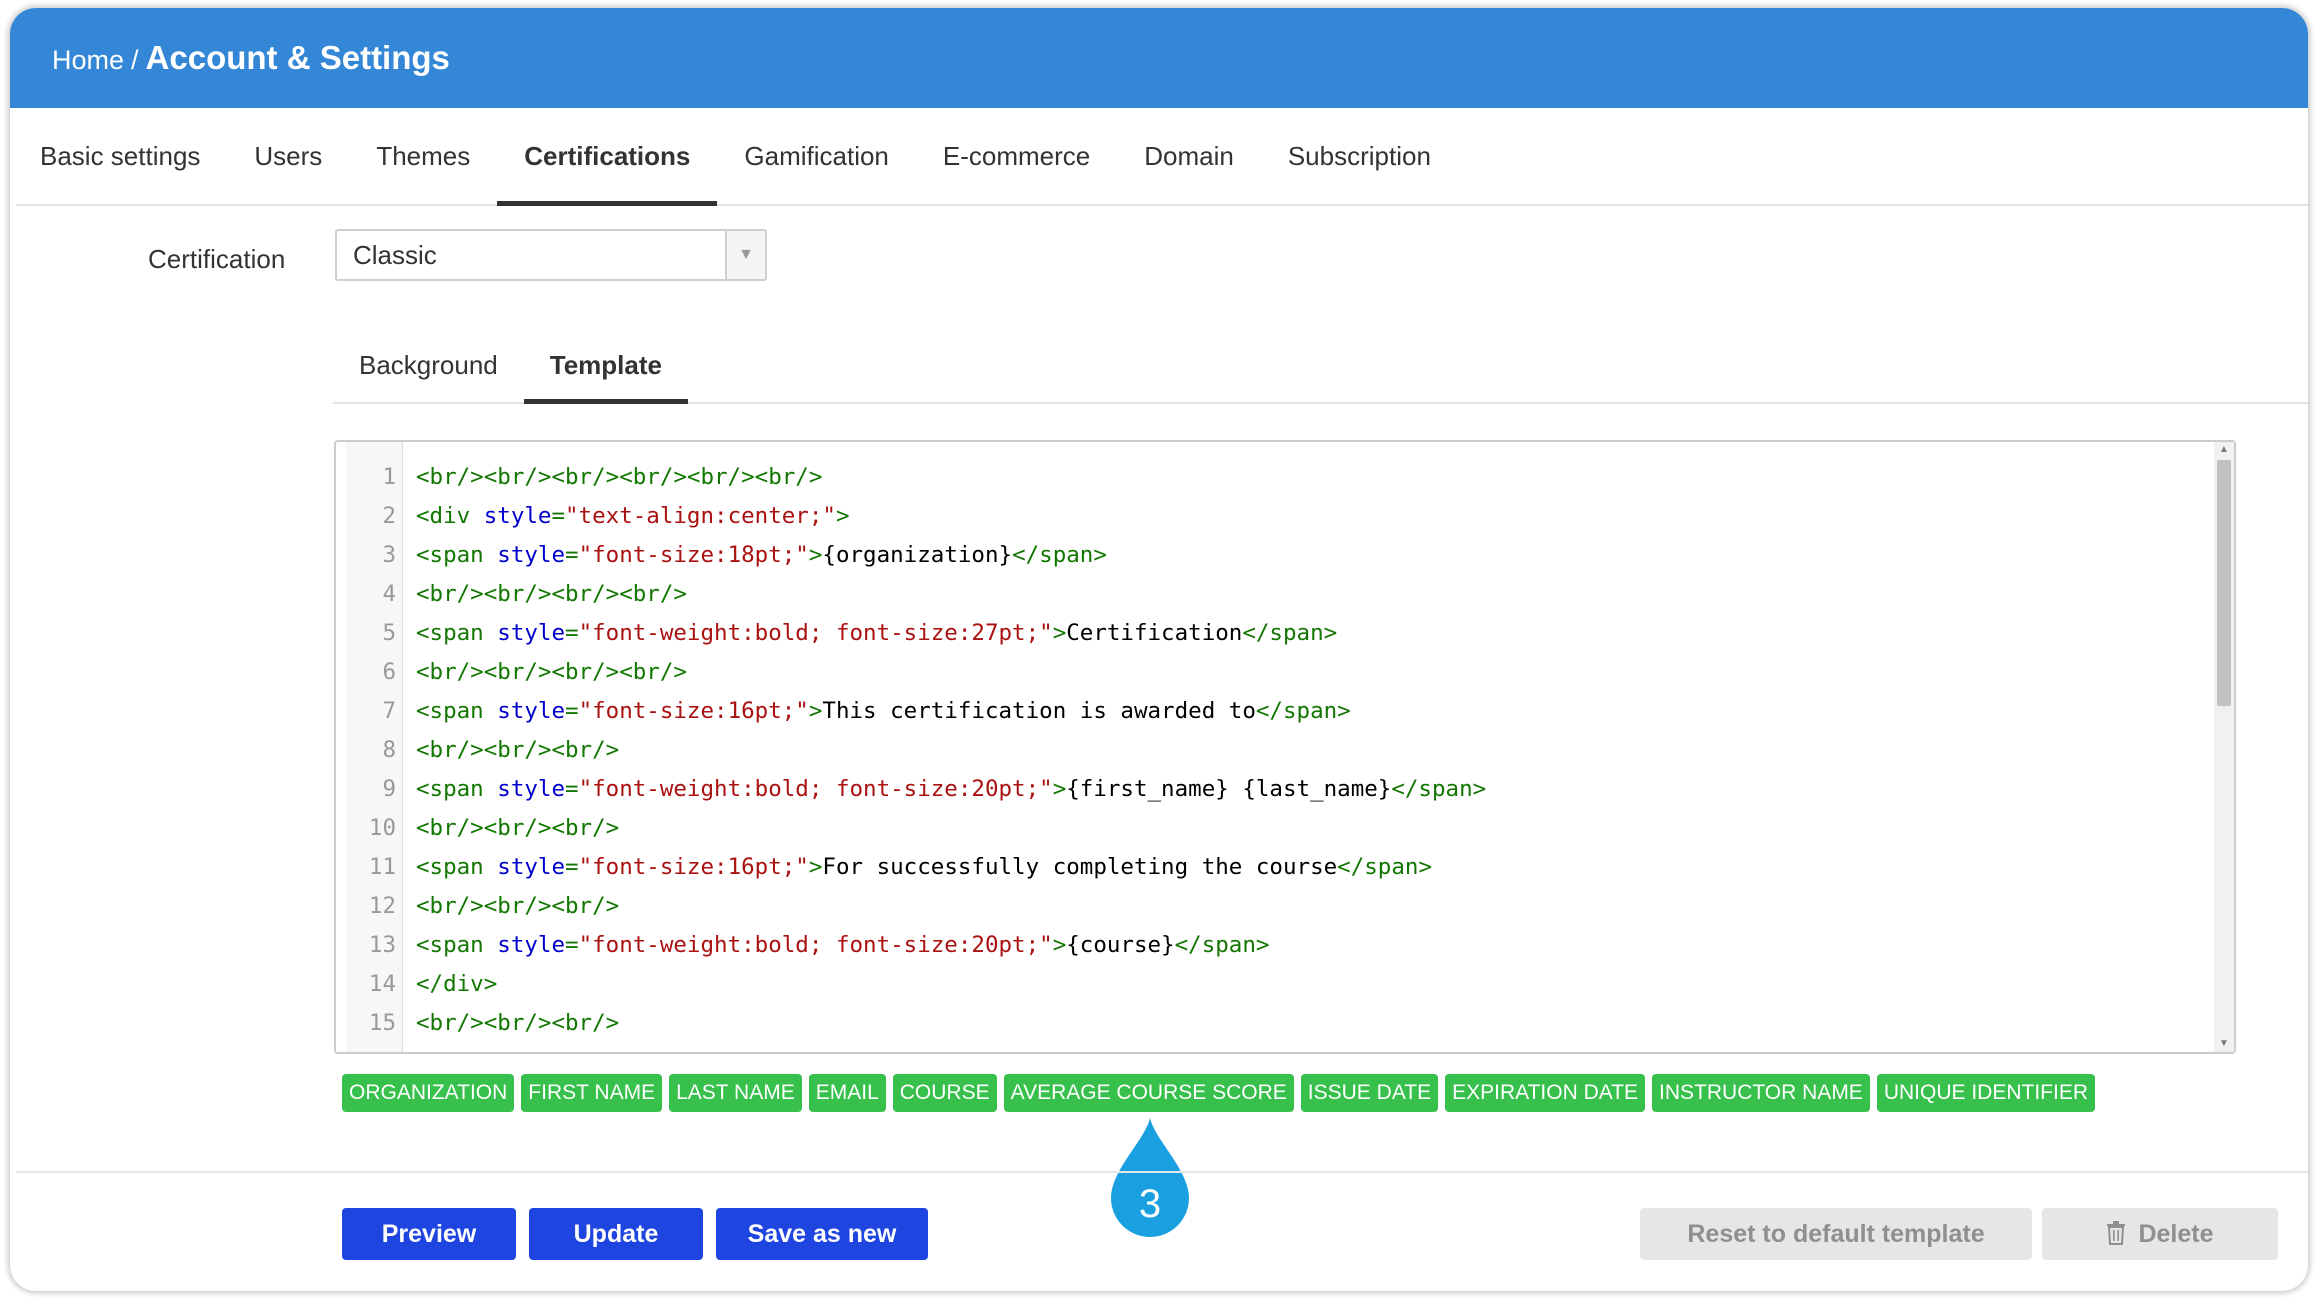  I want to click on certification-select: Classic ▼, so click(551, 255).